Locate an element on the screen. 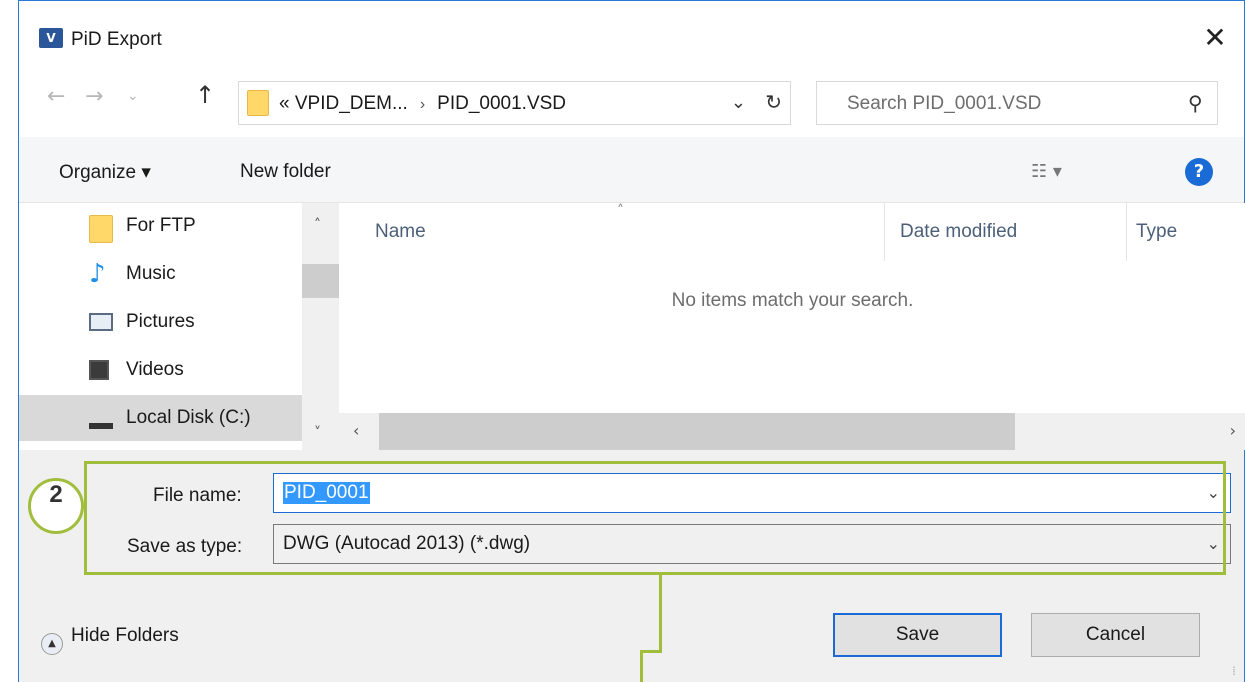 Image resolution: width=1245 pixels, height=682 pixels. recent-locations-icon: ⌄ is located at coordinates (133, 96).